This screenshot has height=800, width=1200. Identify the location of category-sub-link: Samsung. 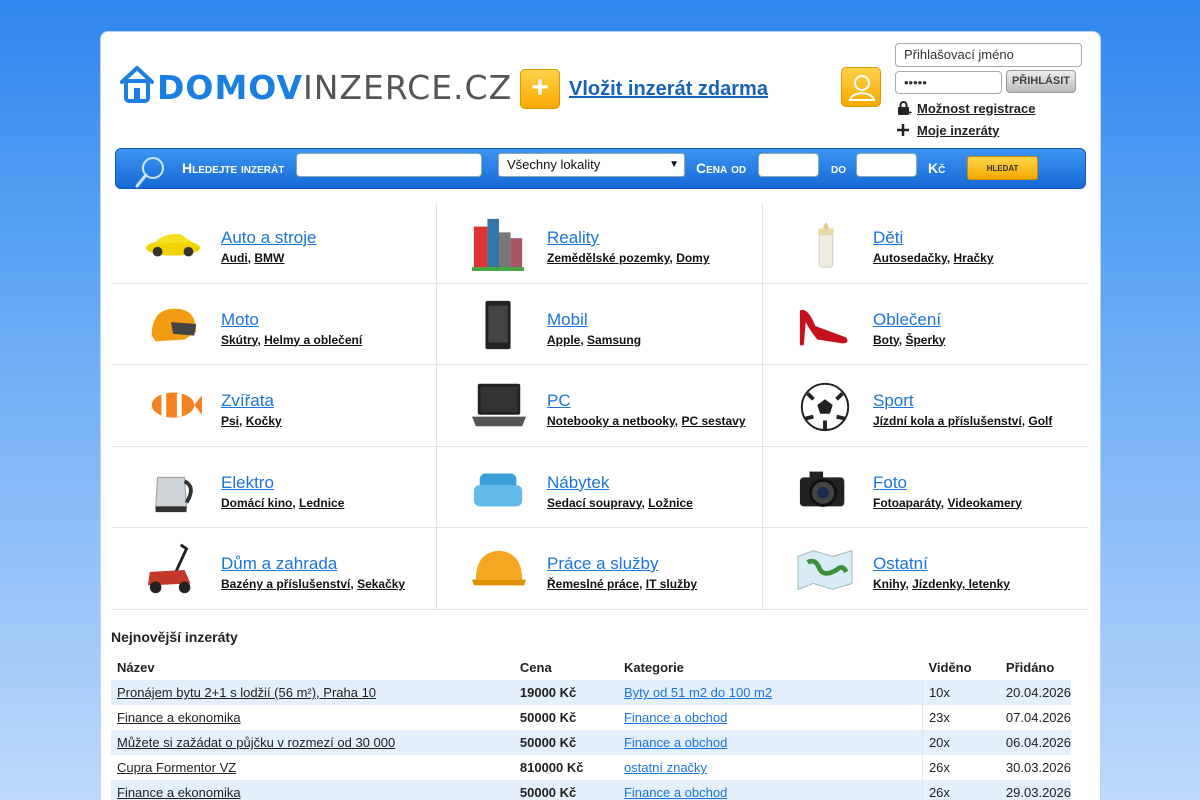
(614, 340).